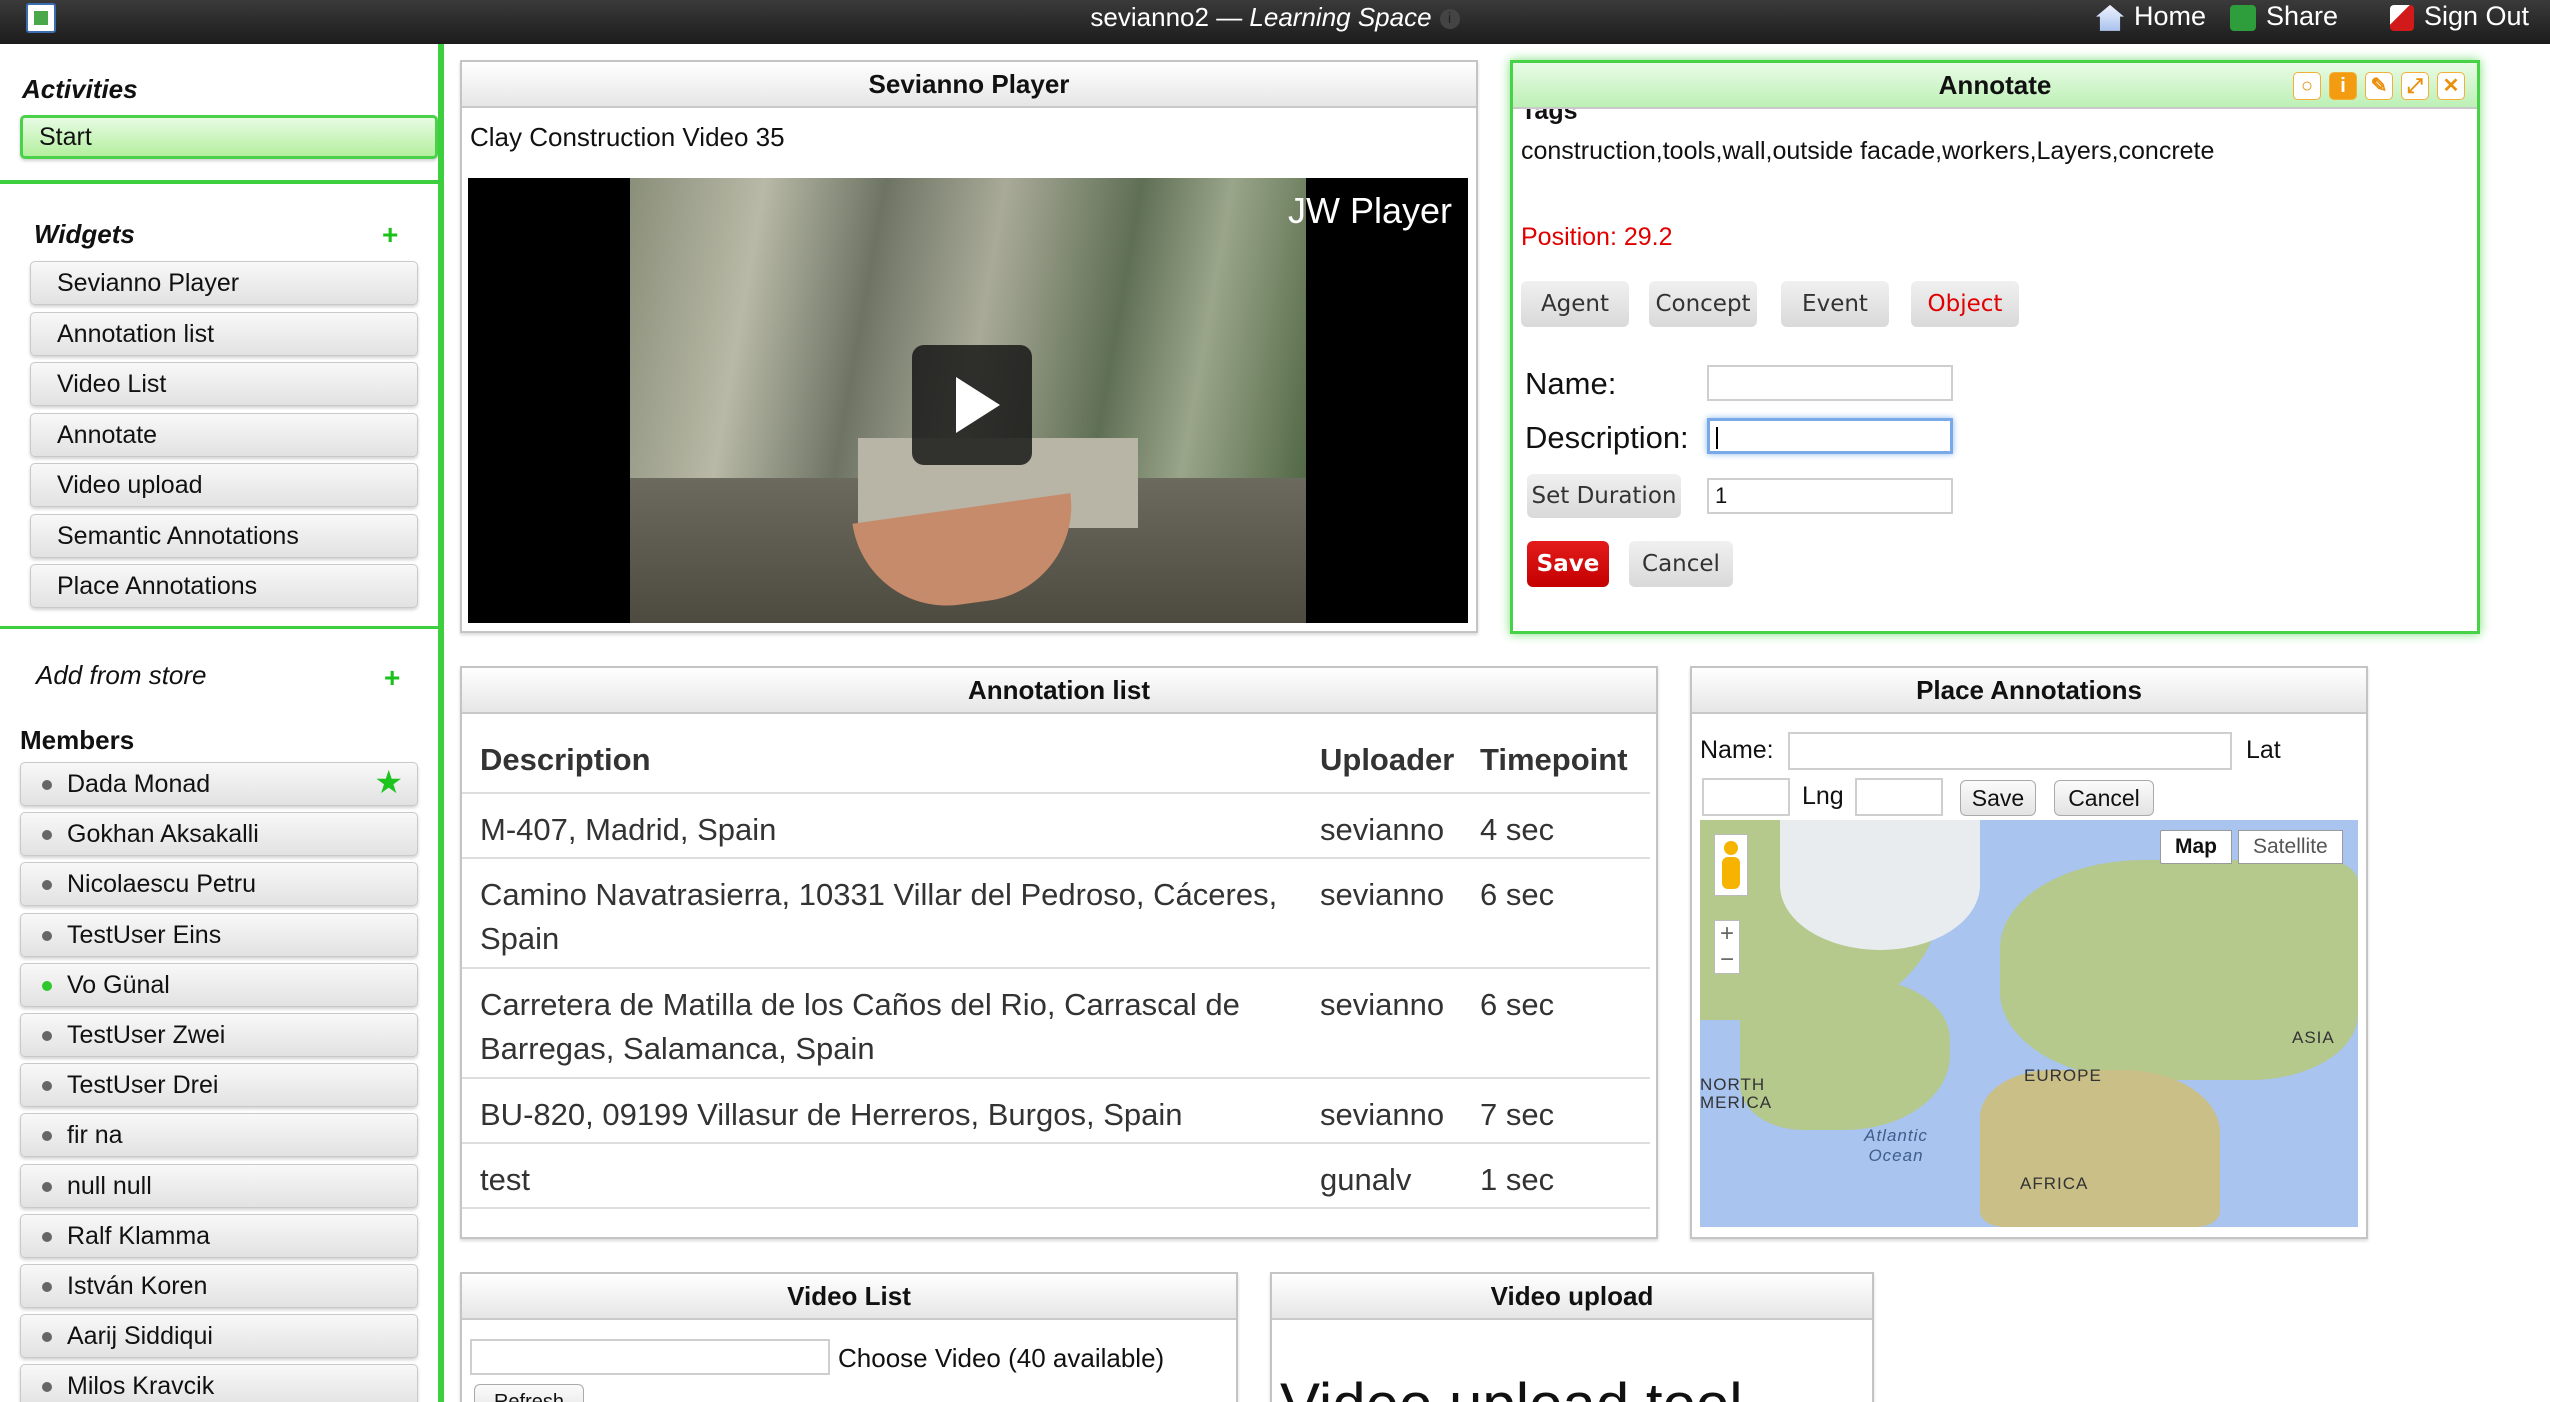 The image size is (2550, 1402). What do you see at coordinates (80, 89) in the screenshot?
I see `activities-heading: Activities` at bounding box center [80, 89].